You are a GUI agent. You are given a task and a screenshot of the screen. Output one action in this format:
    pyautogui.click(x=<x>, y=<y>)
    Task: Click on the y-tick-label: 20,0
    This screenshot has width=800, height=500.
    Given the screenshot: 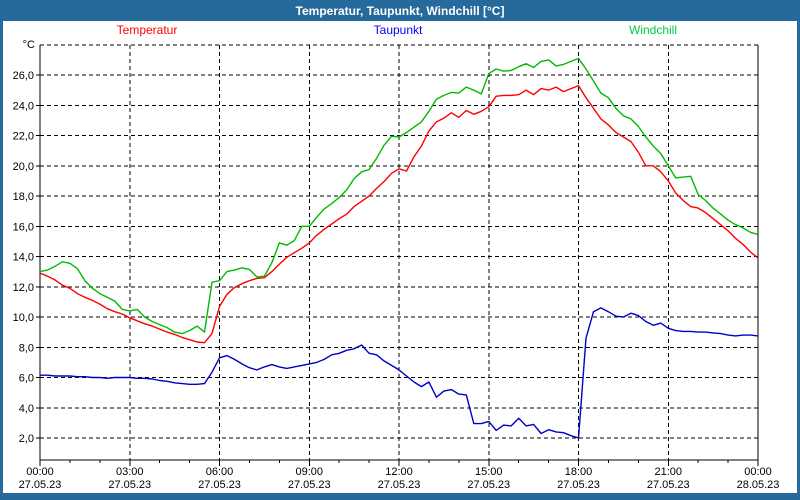 What is the action you would take?
    pyautogui.click(x=23, y=167)
    